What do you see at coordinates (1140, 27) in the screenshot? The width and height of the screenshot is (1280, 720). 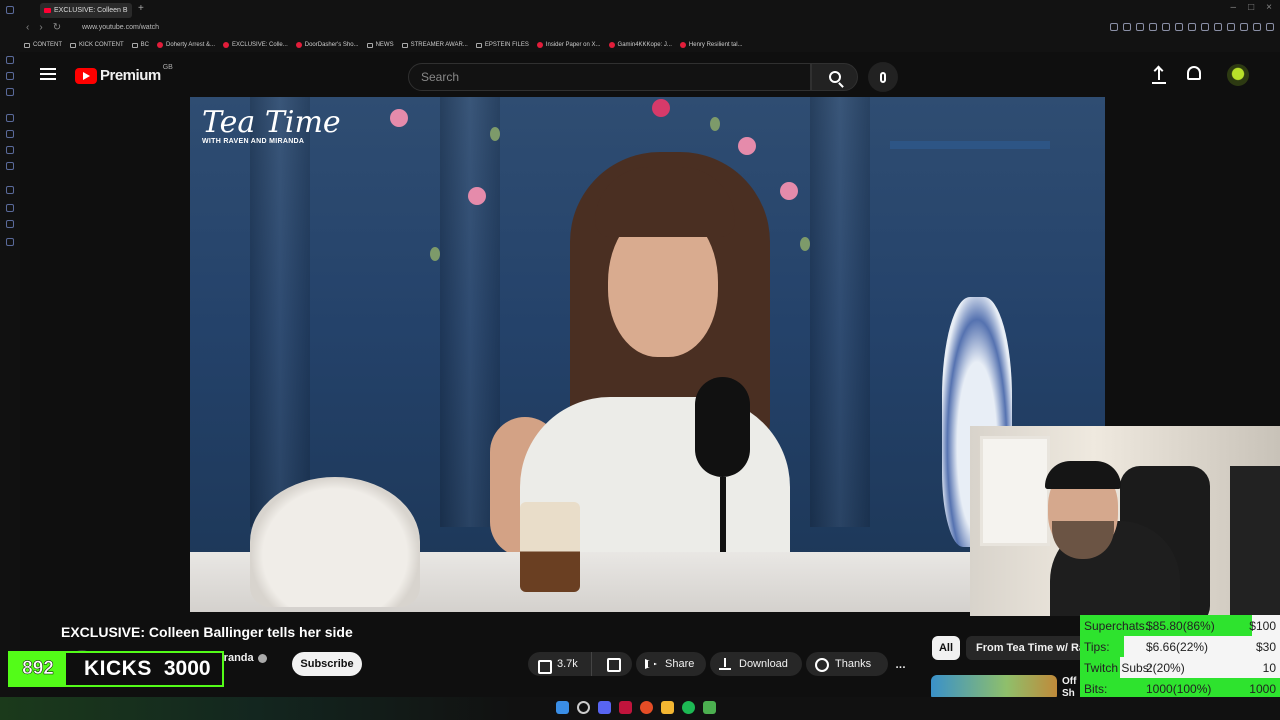 I see `screenshot-icon` at bounding box center [1140, 27].